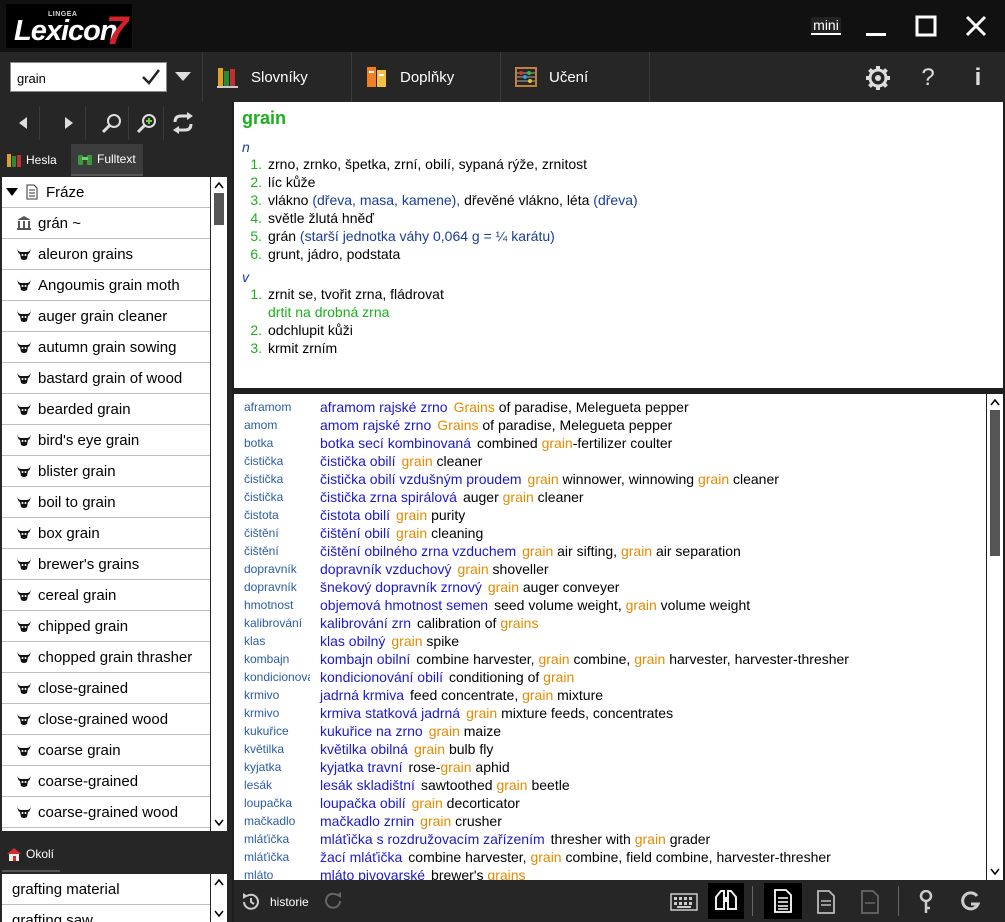  Describe the element at coordinates (372, 873) in the screenshot. I see `fulltext-headword-link: mláto pivovarské` at that location.